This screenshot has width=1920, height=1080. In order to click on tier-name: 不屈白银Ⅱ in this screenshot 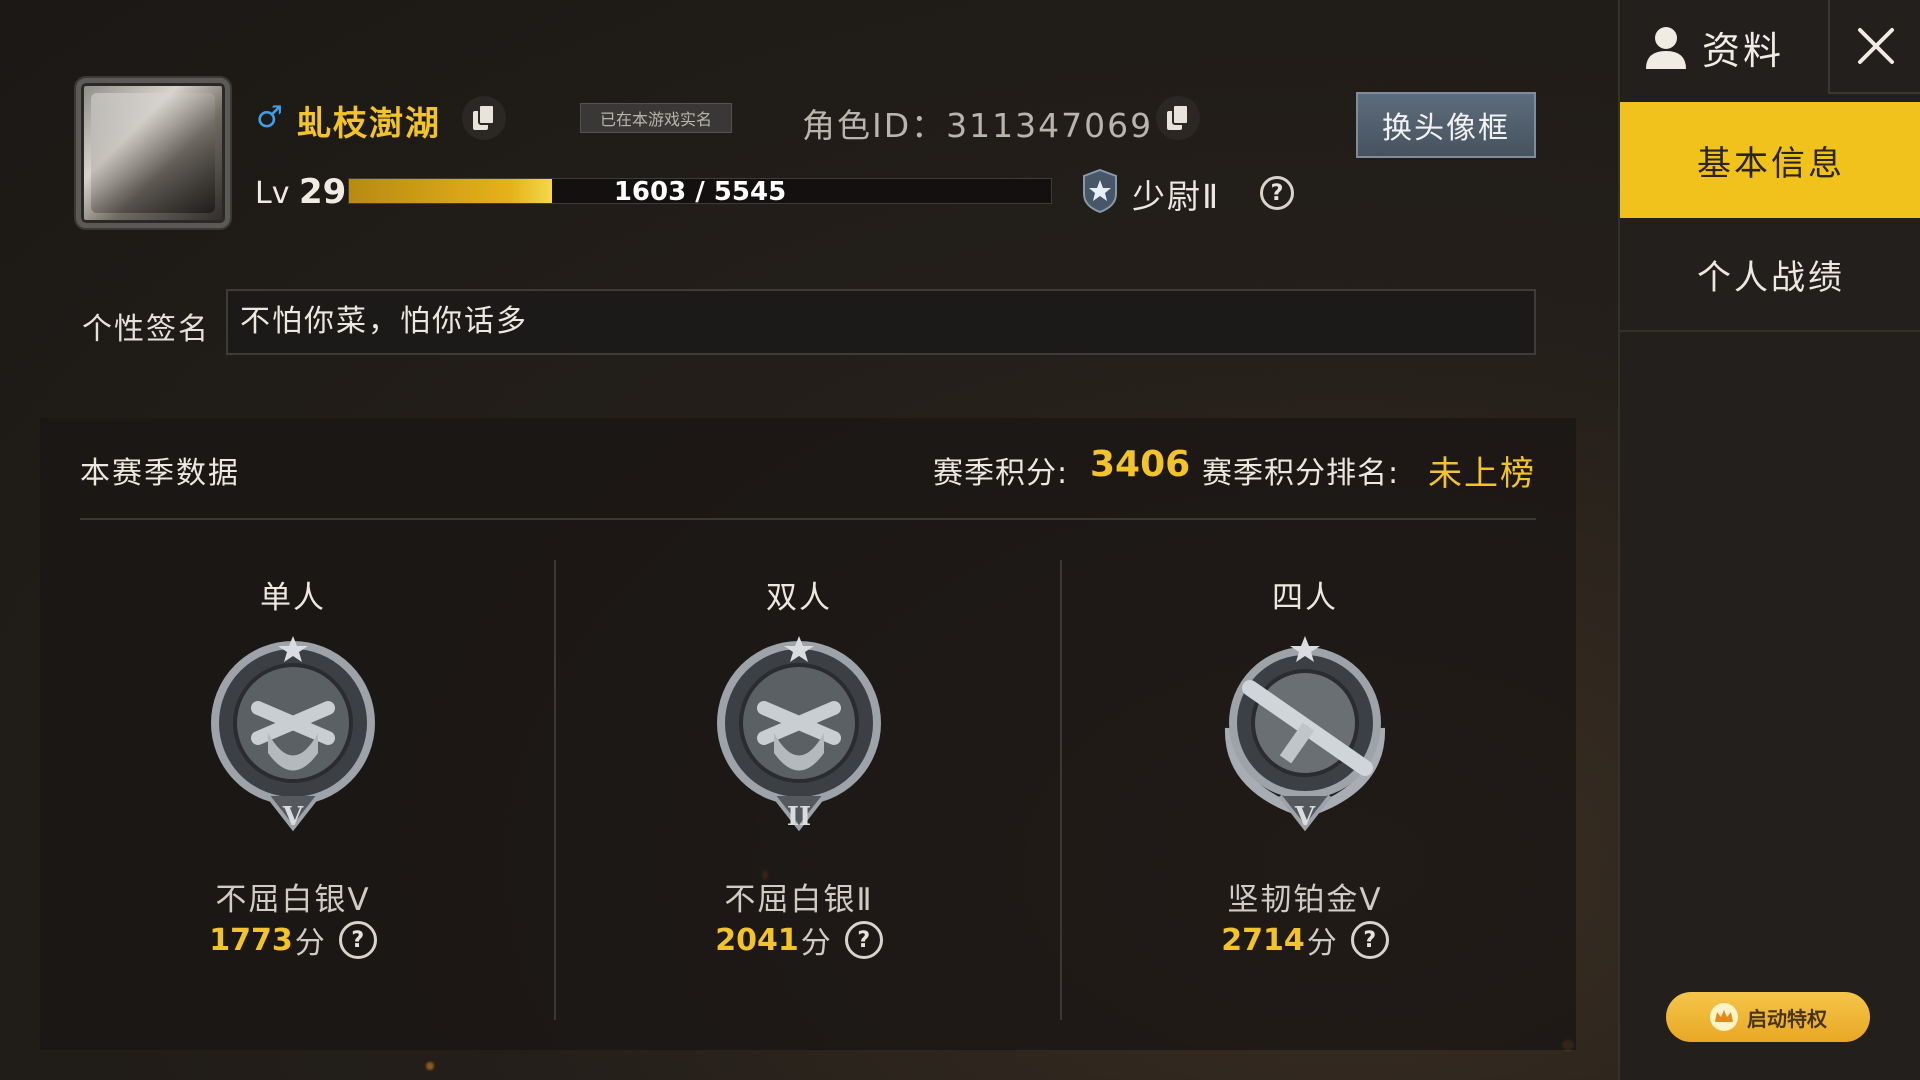, I will do `click(799, 900)`.